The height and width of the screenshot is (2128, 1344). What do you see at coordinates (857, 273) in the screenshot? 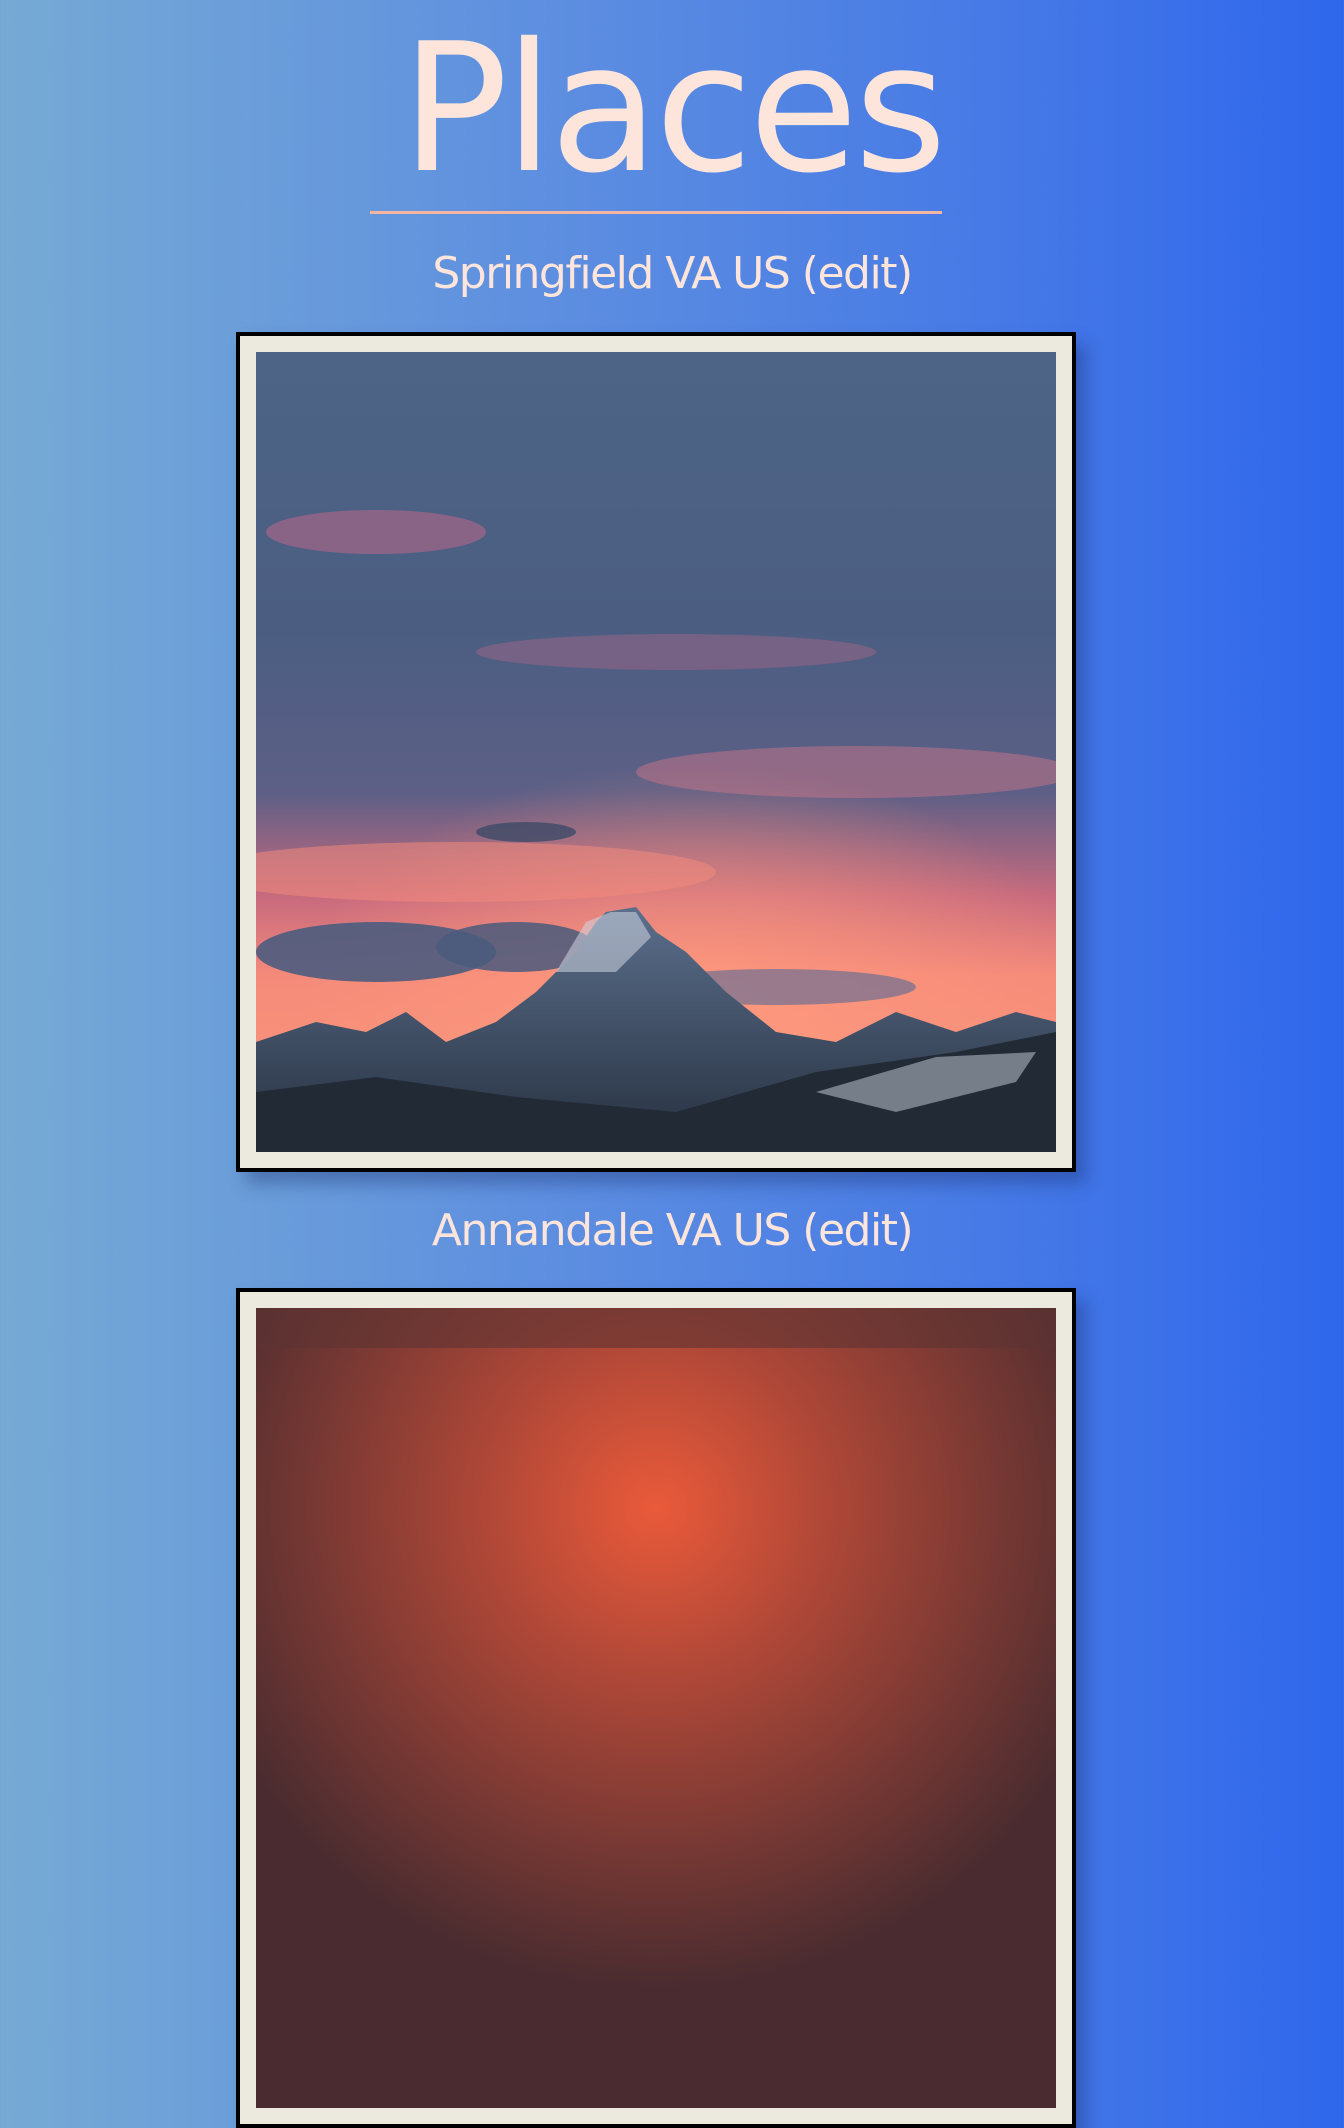
I see `edit-link-springfield: (edit)` at bounding box center [857, 273].